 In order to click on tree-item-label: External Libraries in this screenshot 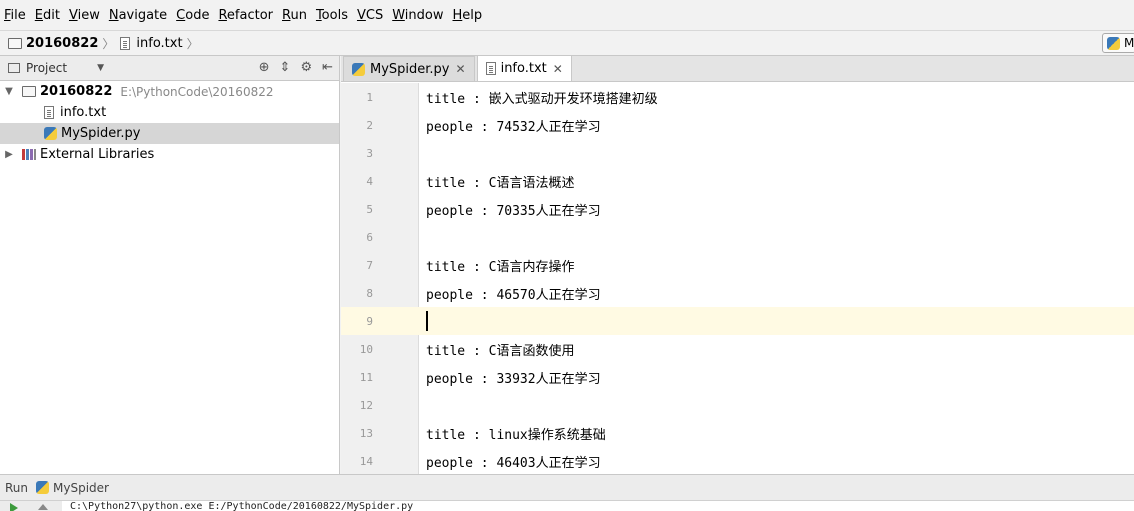, I will do `click(97, 154)`.